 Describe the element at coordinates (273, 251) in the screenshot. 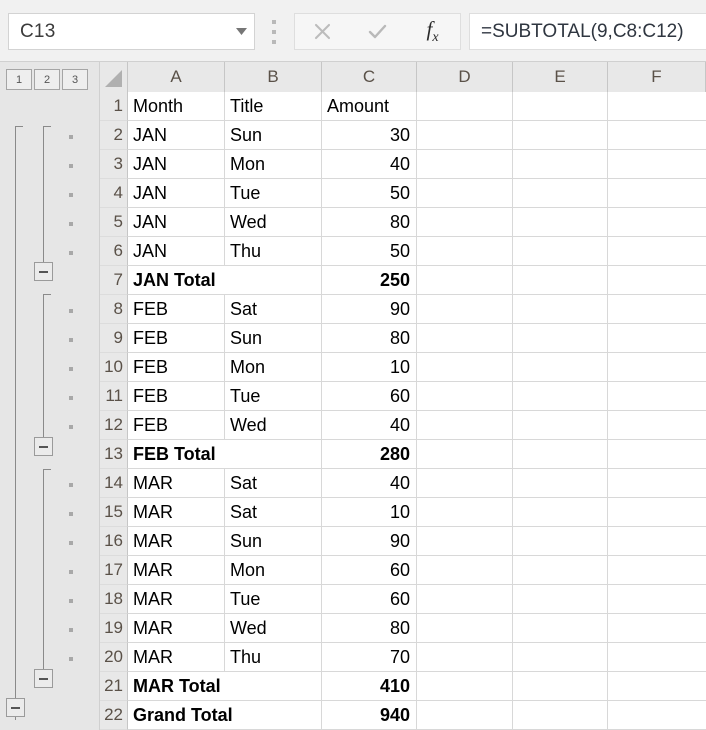

I see `cell-B6: Thu` at that location.